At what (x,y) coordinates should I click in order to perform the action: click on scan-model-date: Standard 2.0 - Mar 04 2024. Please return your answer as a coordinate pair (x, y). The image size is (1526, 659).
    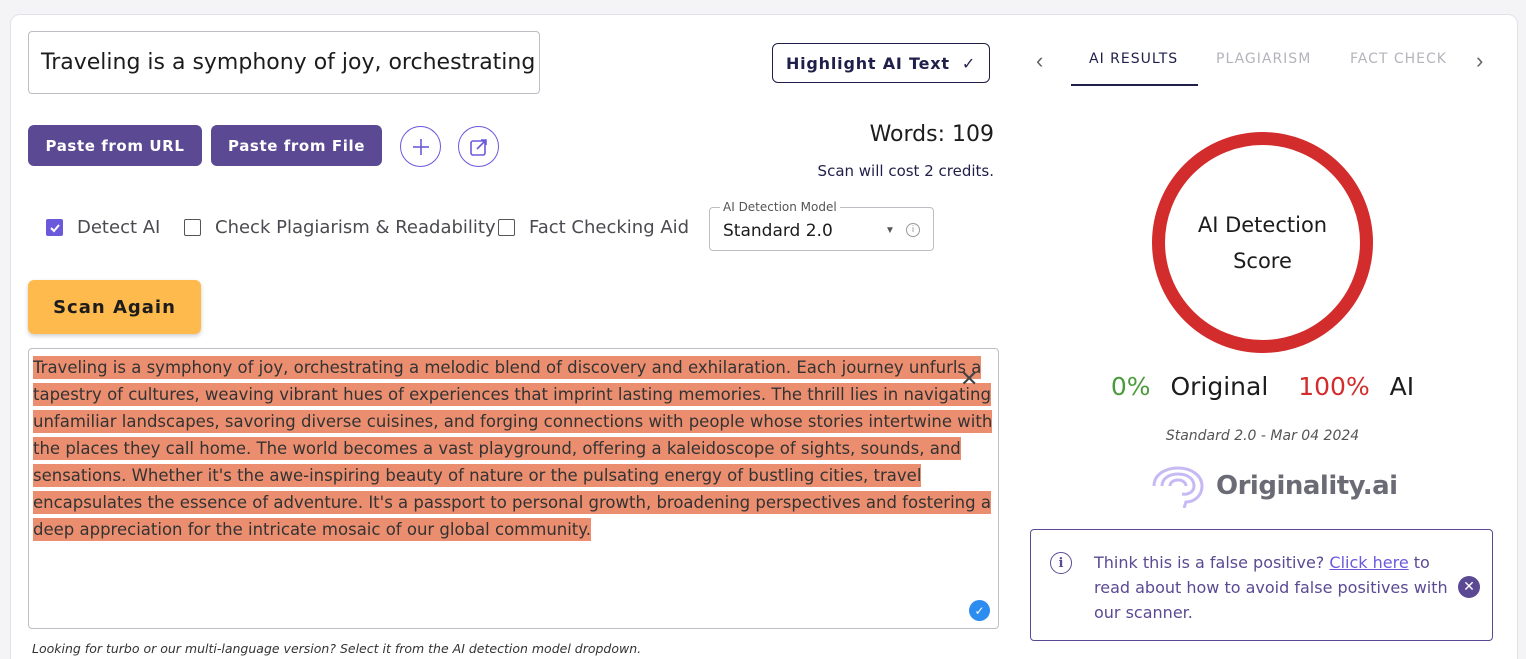
    Looking at the image, I should click on (1262, 436).